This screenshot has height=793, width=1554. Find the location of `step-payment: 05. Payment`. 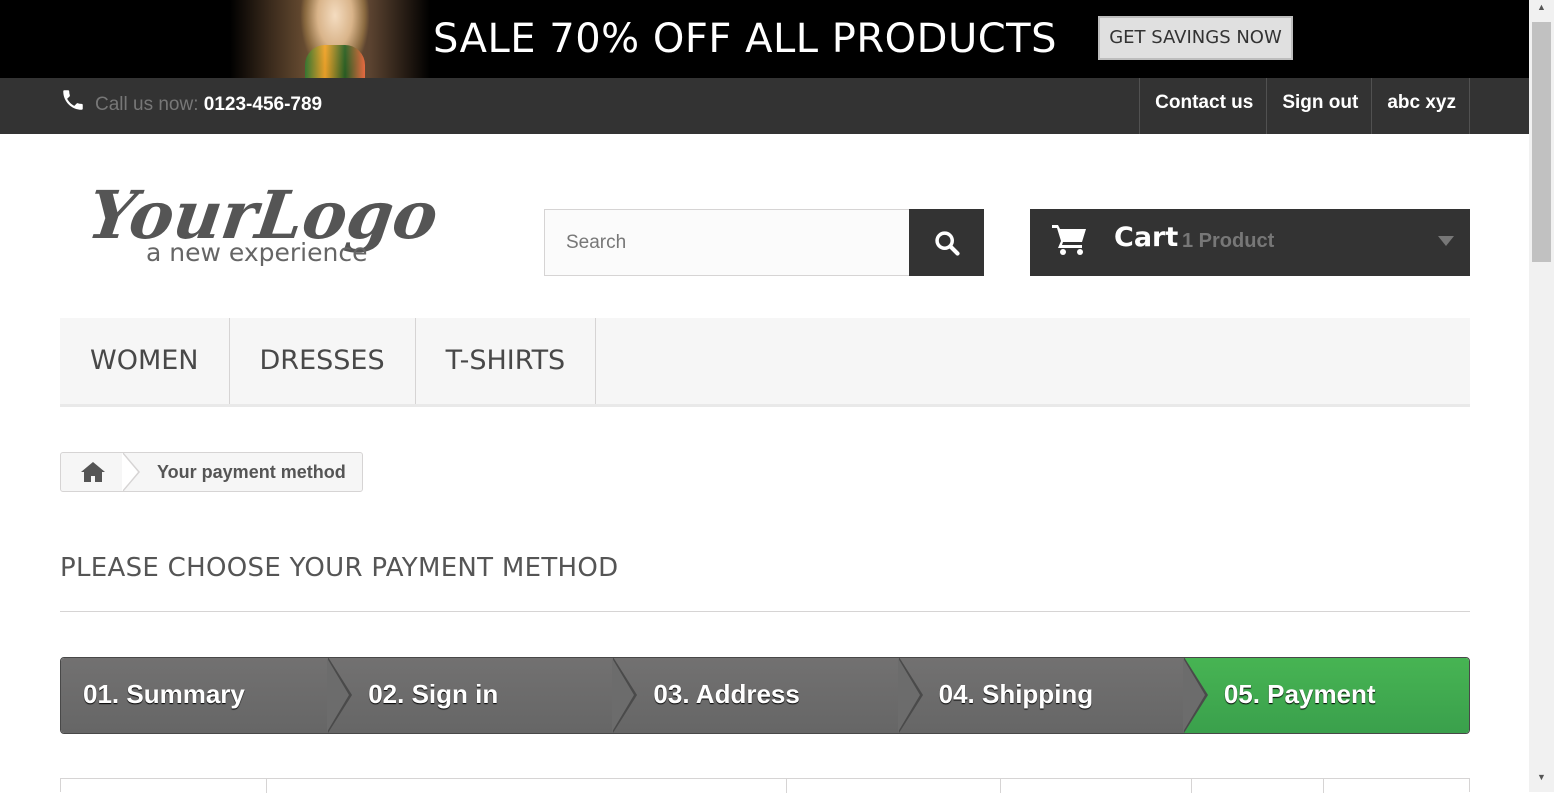

step-payment: 05. Payment is located at coordinates (1326, 695).